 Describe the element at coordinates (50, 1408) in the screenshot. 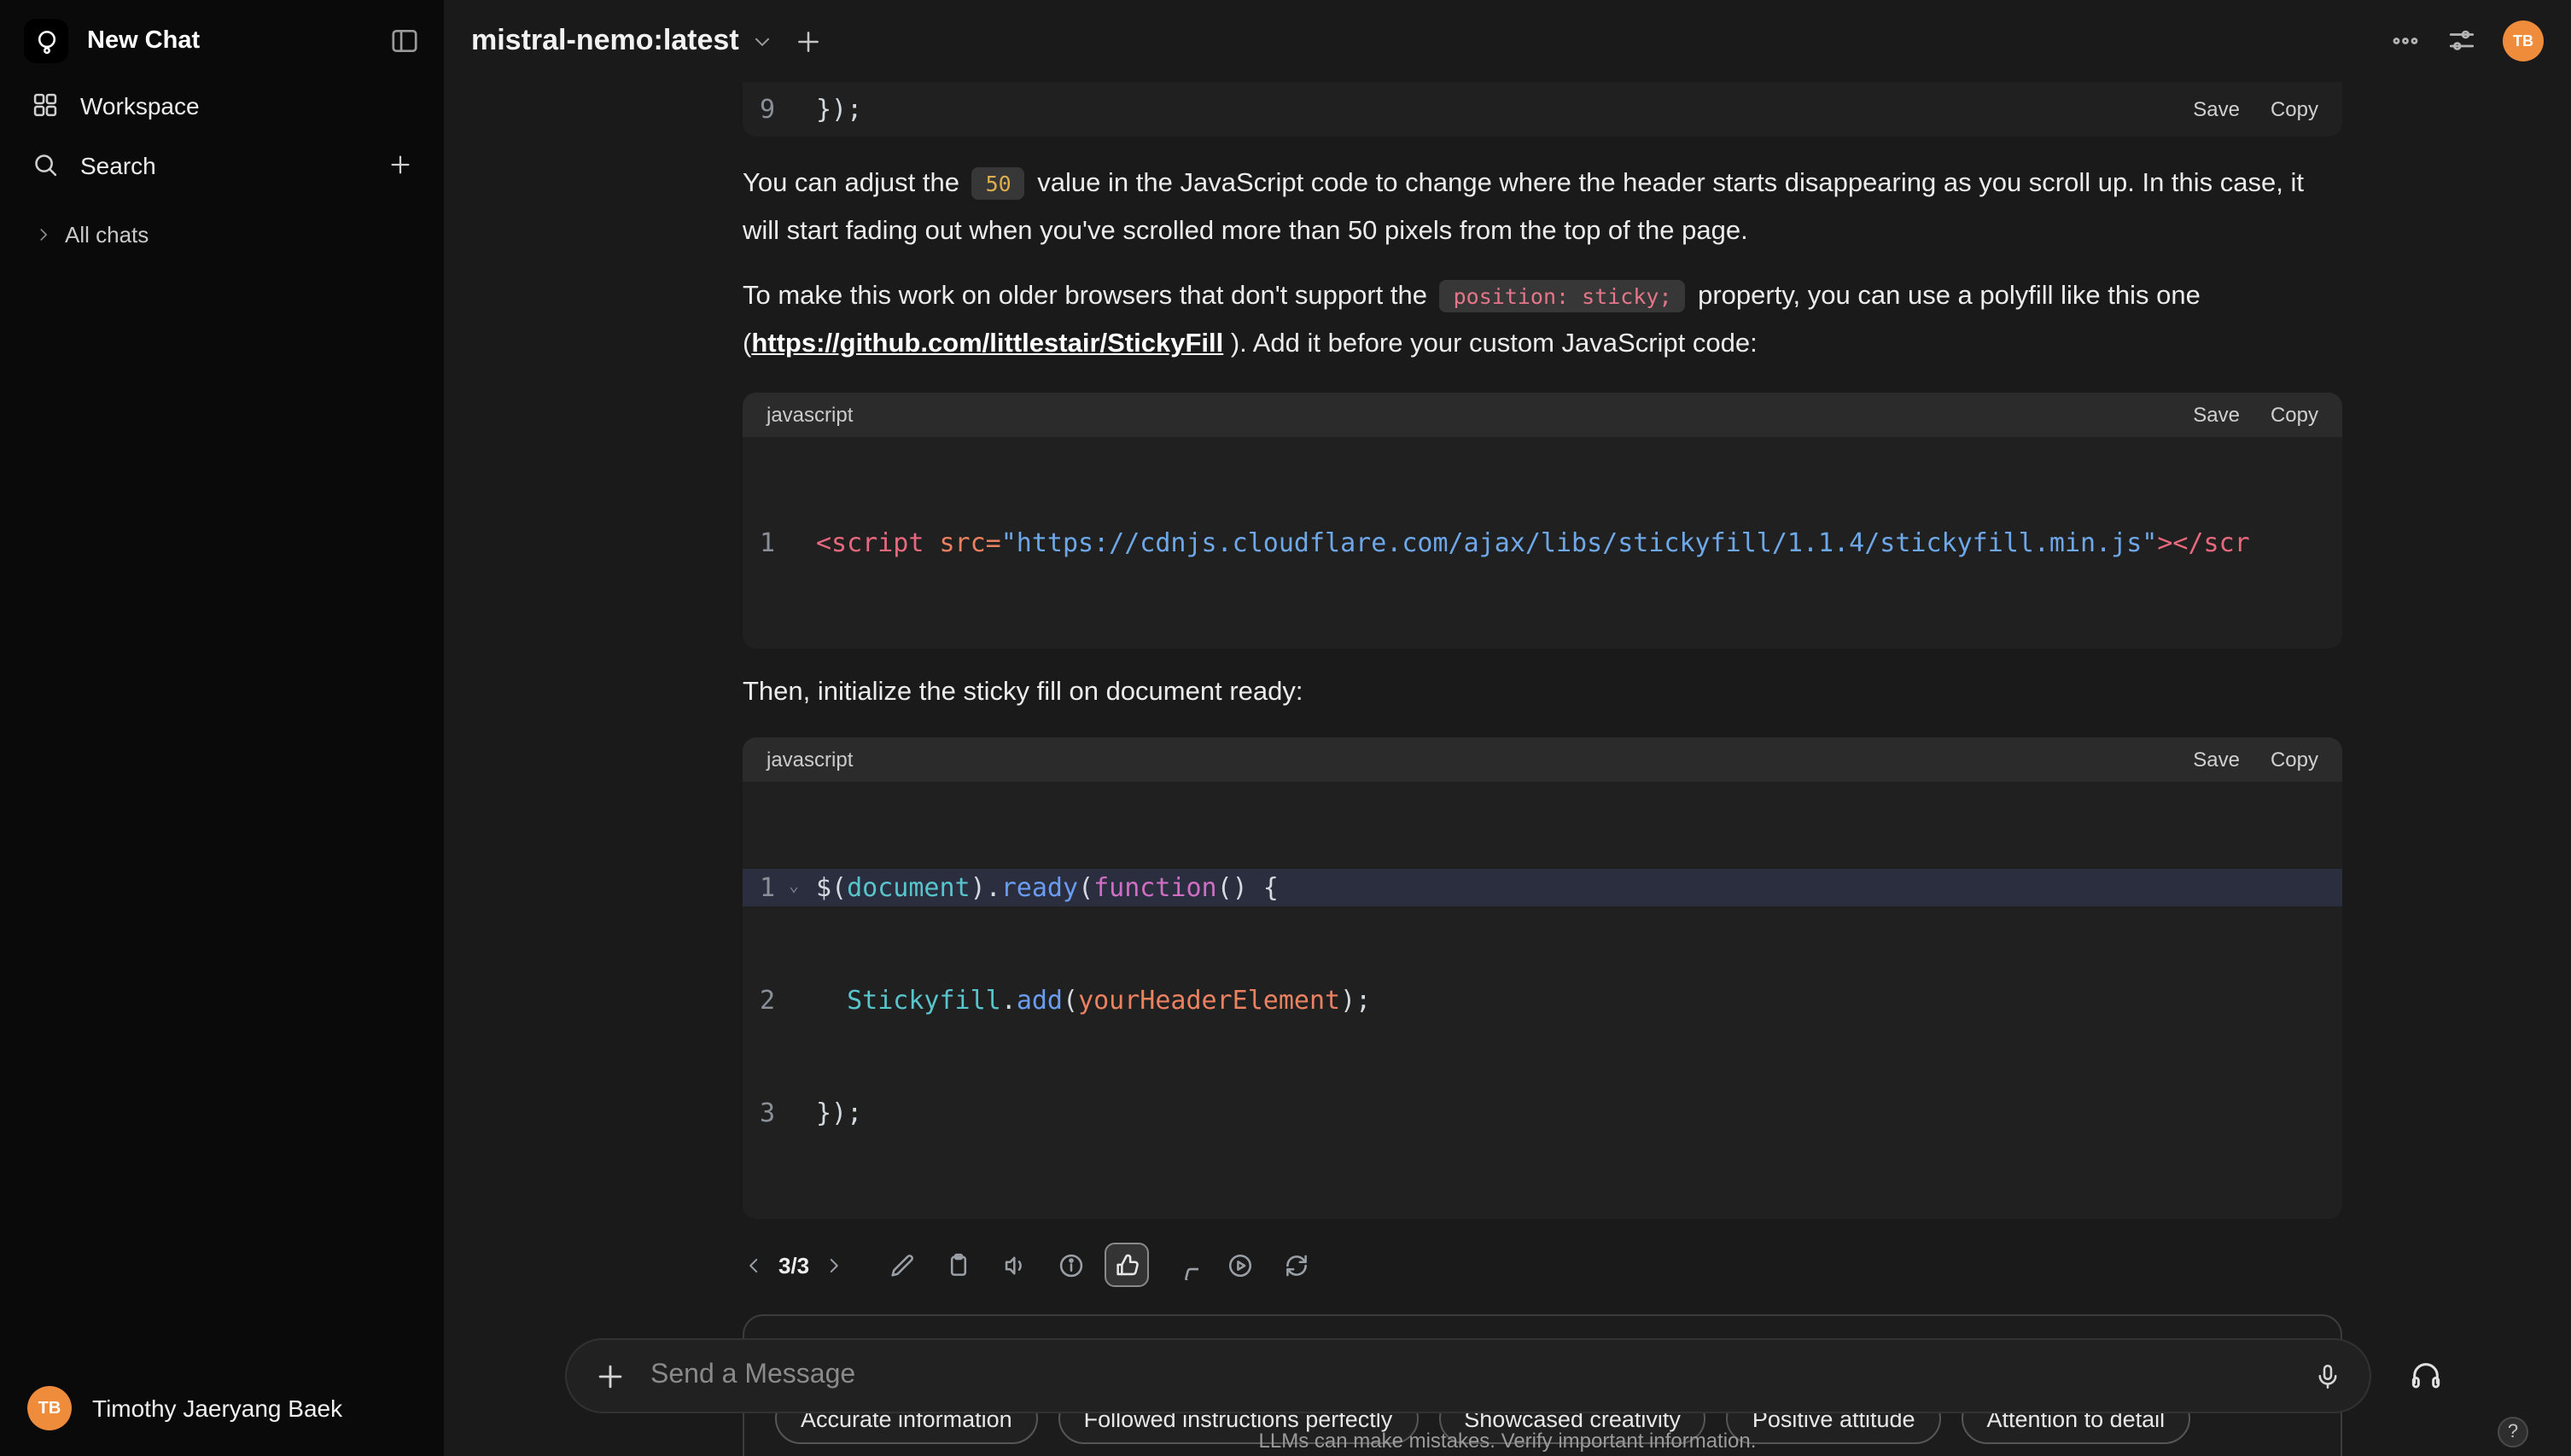

I see `user-avatar: TB` at that location.